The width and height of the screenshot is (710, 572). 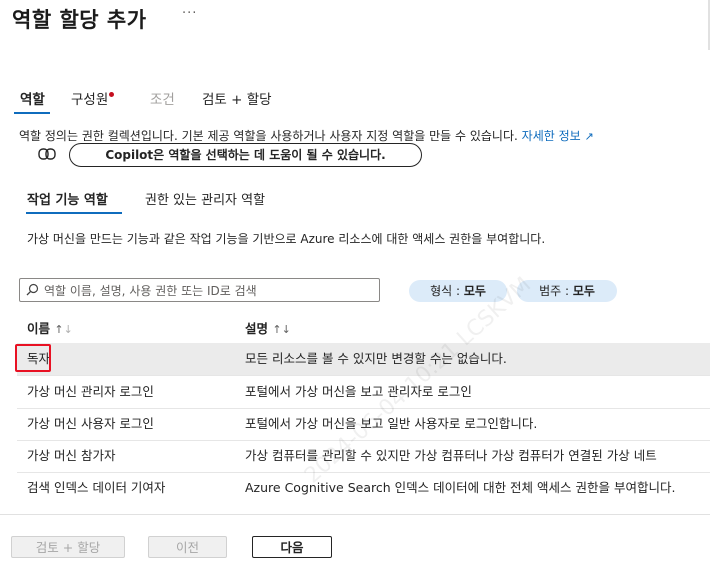 I want to click on copilot-suggestion-button: Copilot은 역할을 선택하는 데 도움이 될 수 있습니다., so click(x=245, y=155).